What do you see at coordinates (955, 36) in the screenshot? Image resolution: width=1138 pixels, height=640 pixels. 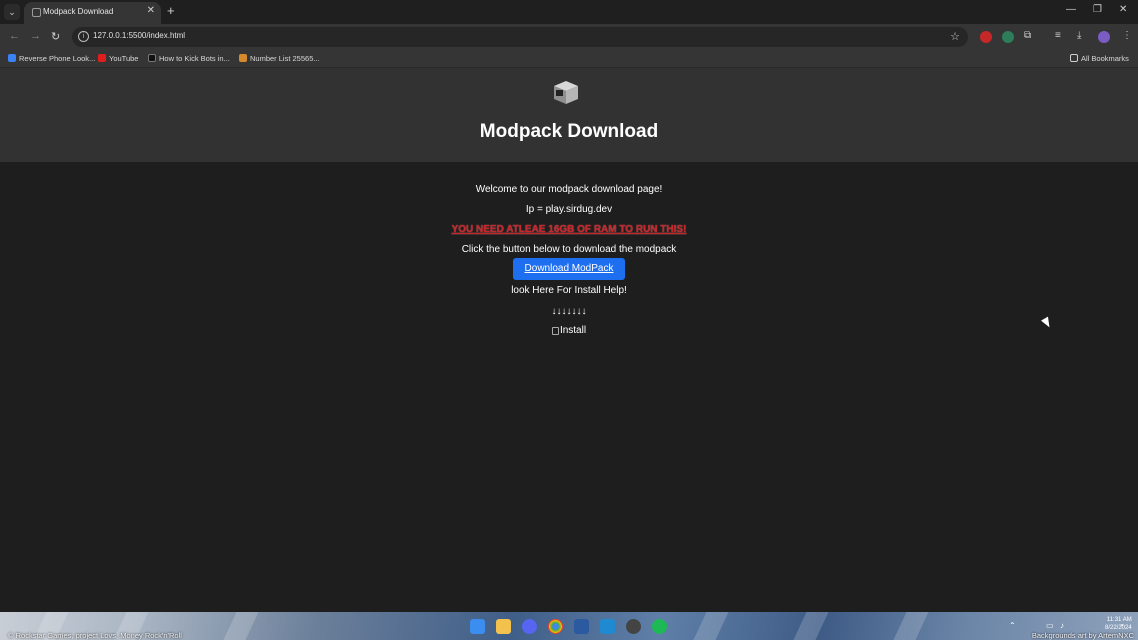 I see `bookmark-star-icon: ☆` at bounding box center [955, 36].